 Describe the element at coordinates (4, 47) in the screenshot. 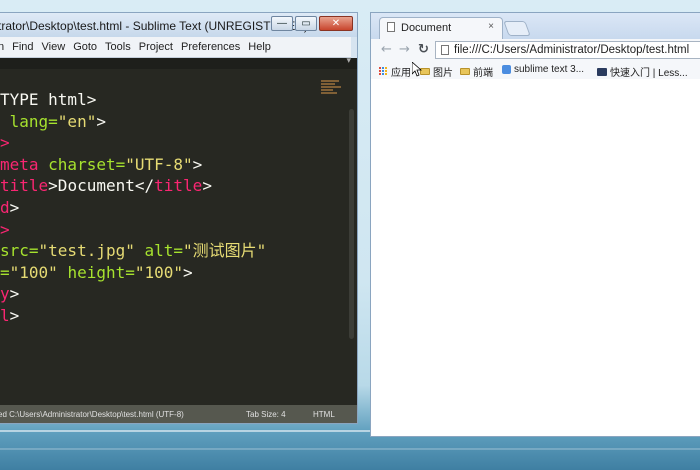

I see `menu-file: n` at that location.